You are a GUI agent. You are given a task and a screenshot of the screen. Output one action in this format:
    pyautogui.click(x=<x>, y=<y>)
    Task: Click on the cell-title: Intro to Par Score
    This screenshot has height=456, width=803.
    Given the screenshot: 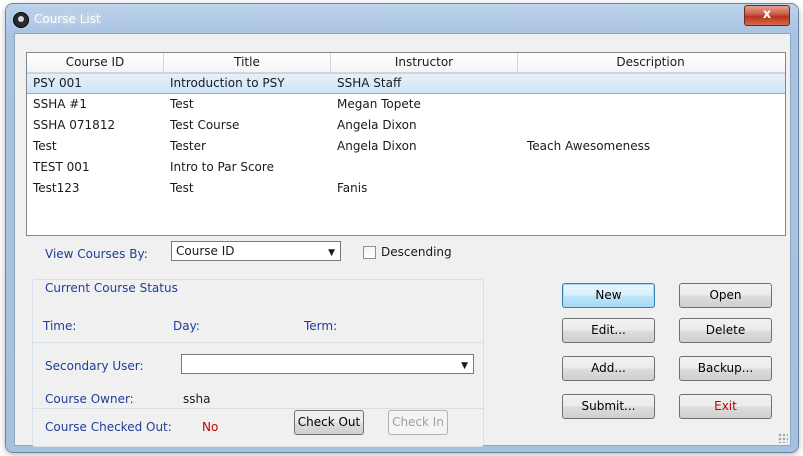 What is the action you would take?
    pyautogui.click(x=222, y=167)
    